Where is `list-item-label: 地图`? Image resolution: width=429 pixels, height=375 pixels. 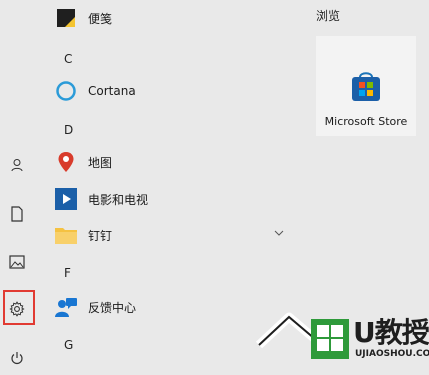
list-item-label: 地图 is located at coordinates (100, 162).